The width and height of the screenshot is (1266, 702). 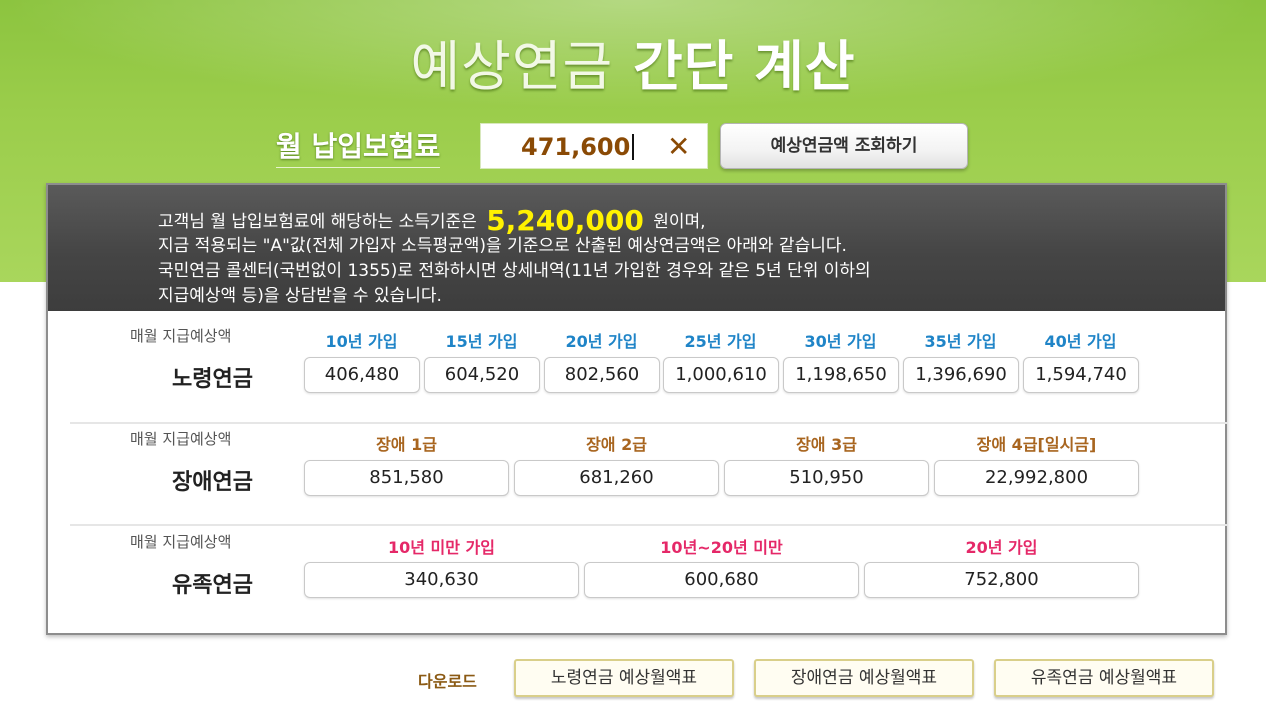 What do you see at coordinates (441, 547) in the screenshot?
I see `survivor-header: 10년 미만 가입` at bounding box center [441, 547].